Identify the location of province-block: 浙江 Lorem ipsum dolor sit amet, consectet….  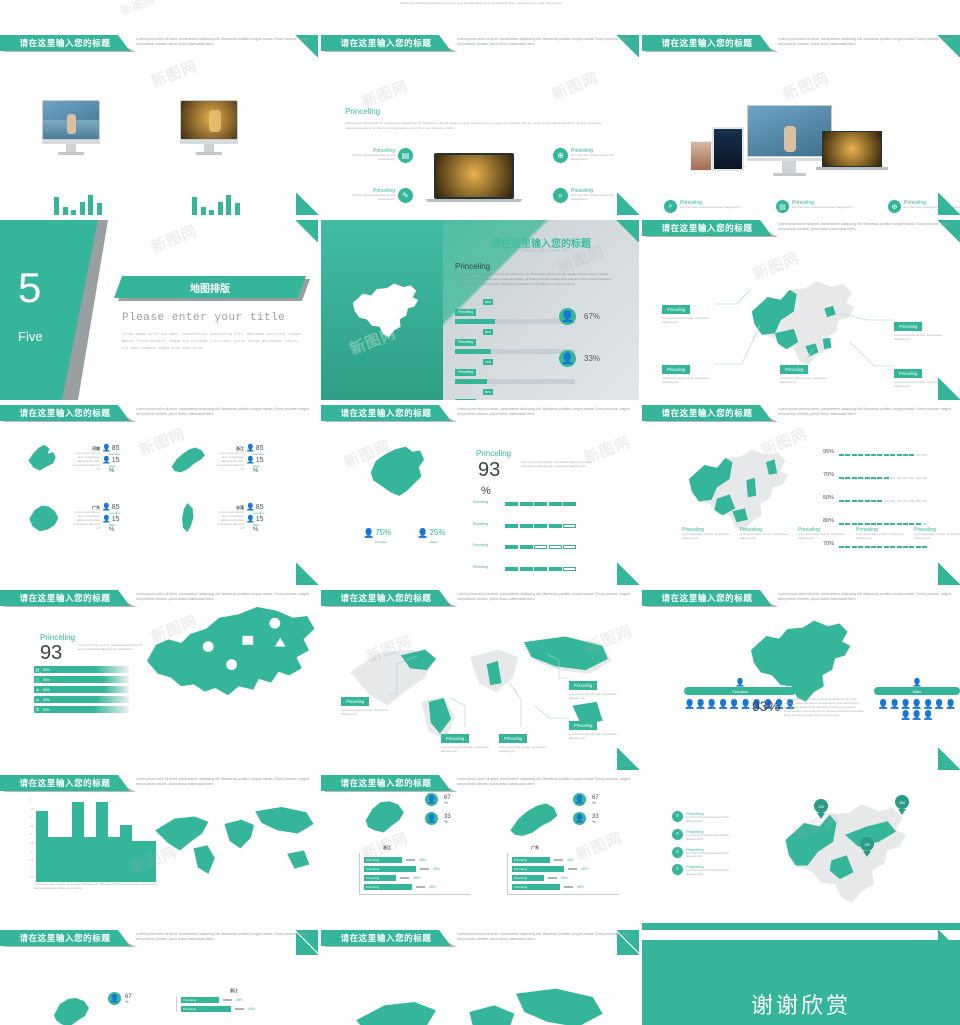
(216, 459).